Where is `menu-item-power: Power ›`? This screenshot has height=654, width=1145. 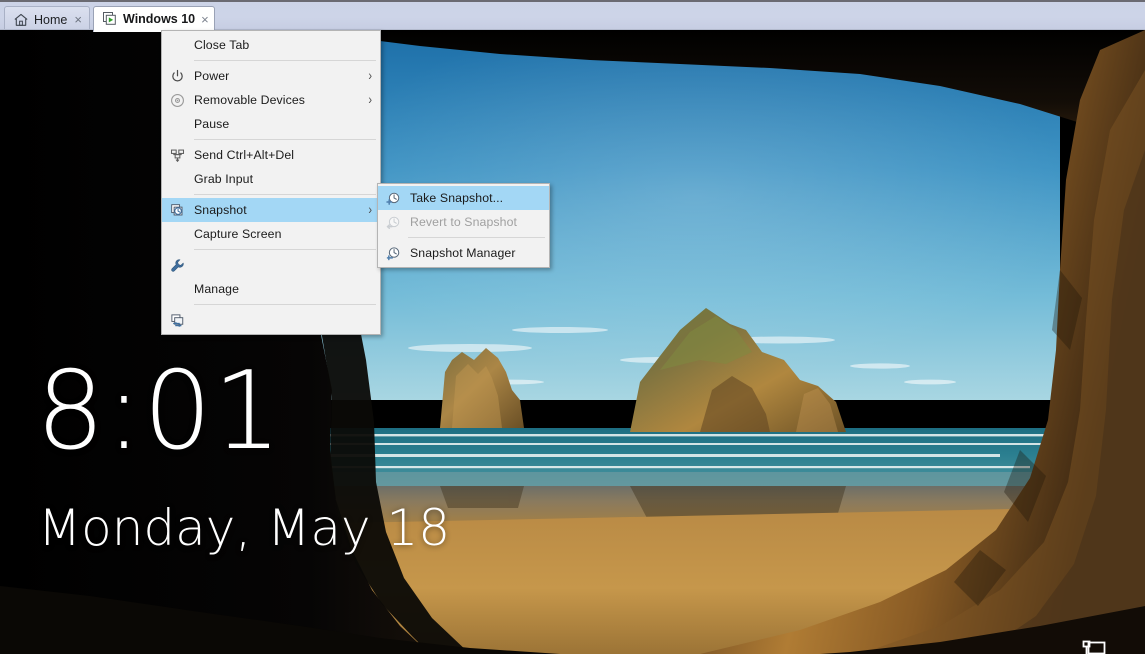 menu-item-power: Power › is located at coordinates (271, 76).